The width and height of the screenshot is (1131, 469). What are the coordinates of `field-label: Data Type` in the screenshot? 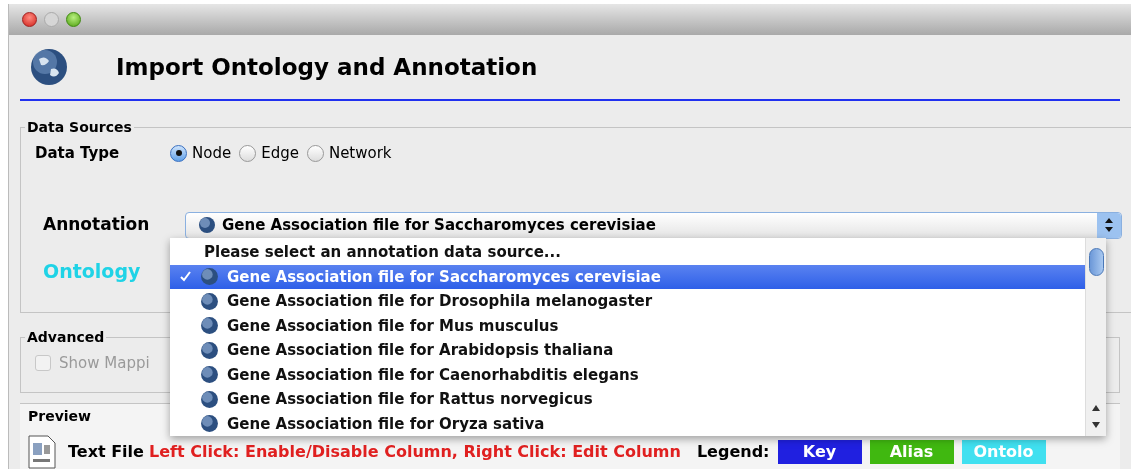 It's located at (78, 153).